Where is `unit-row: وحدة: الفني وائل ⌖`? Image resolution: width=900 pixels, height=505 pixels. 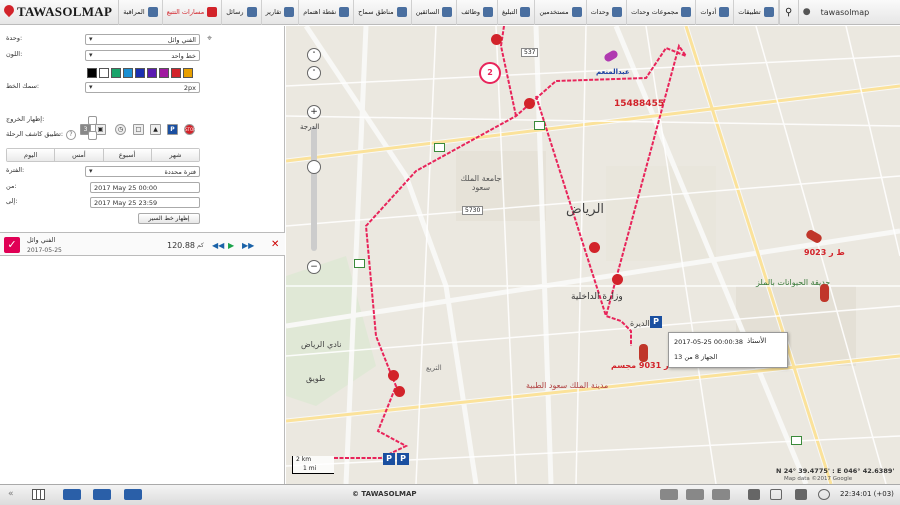 unit-row: وحدة: الفني وائل ⌖ is located at coordinates (142, 40).